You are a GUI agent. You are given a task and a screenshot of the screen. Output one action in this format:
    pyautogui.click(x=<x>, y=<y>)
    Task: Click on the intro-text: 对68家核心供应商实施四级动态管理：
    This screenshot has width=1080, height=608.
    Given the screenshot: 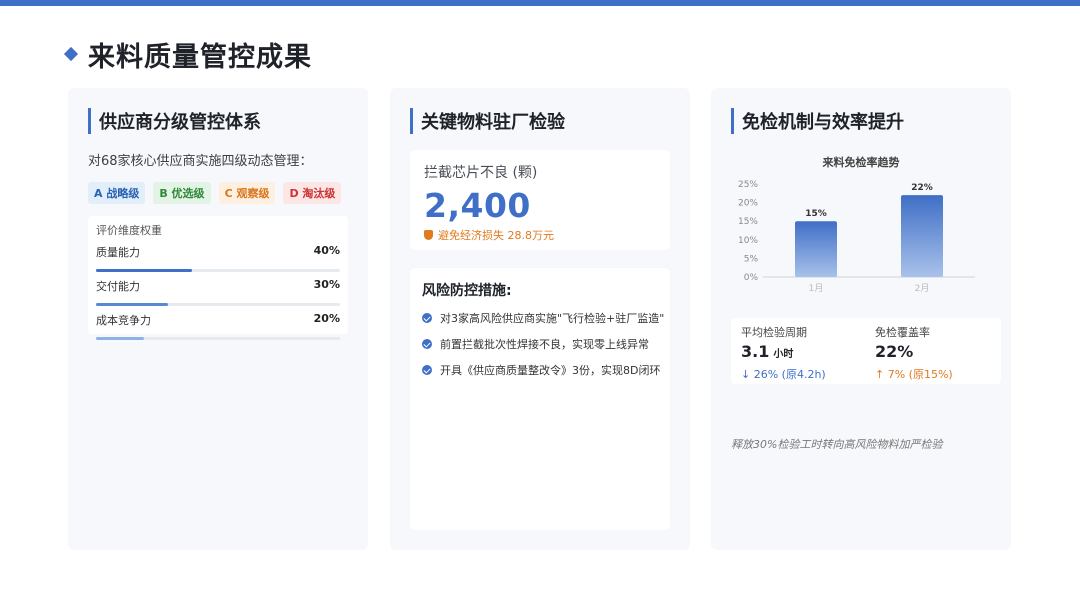 What is the action you would take?
    pyautogui.click(x=200, y=161)
    